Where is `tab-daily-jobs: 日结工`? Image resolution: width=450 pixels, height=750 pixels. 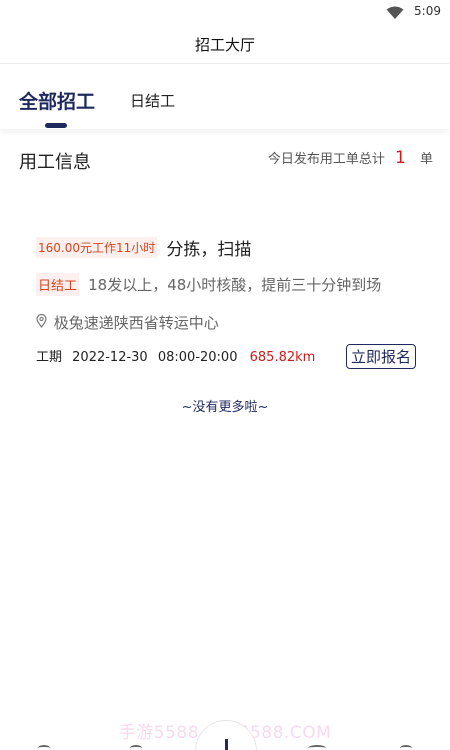
tab-daily-jobs: 日结工 is located at coordinates (152, 100).